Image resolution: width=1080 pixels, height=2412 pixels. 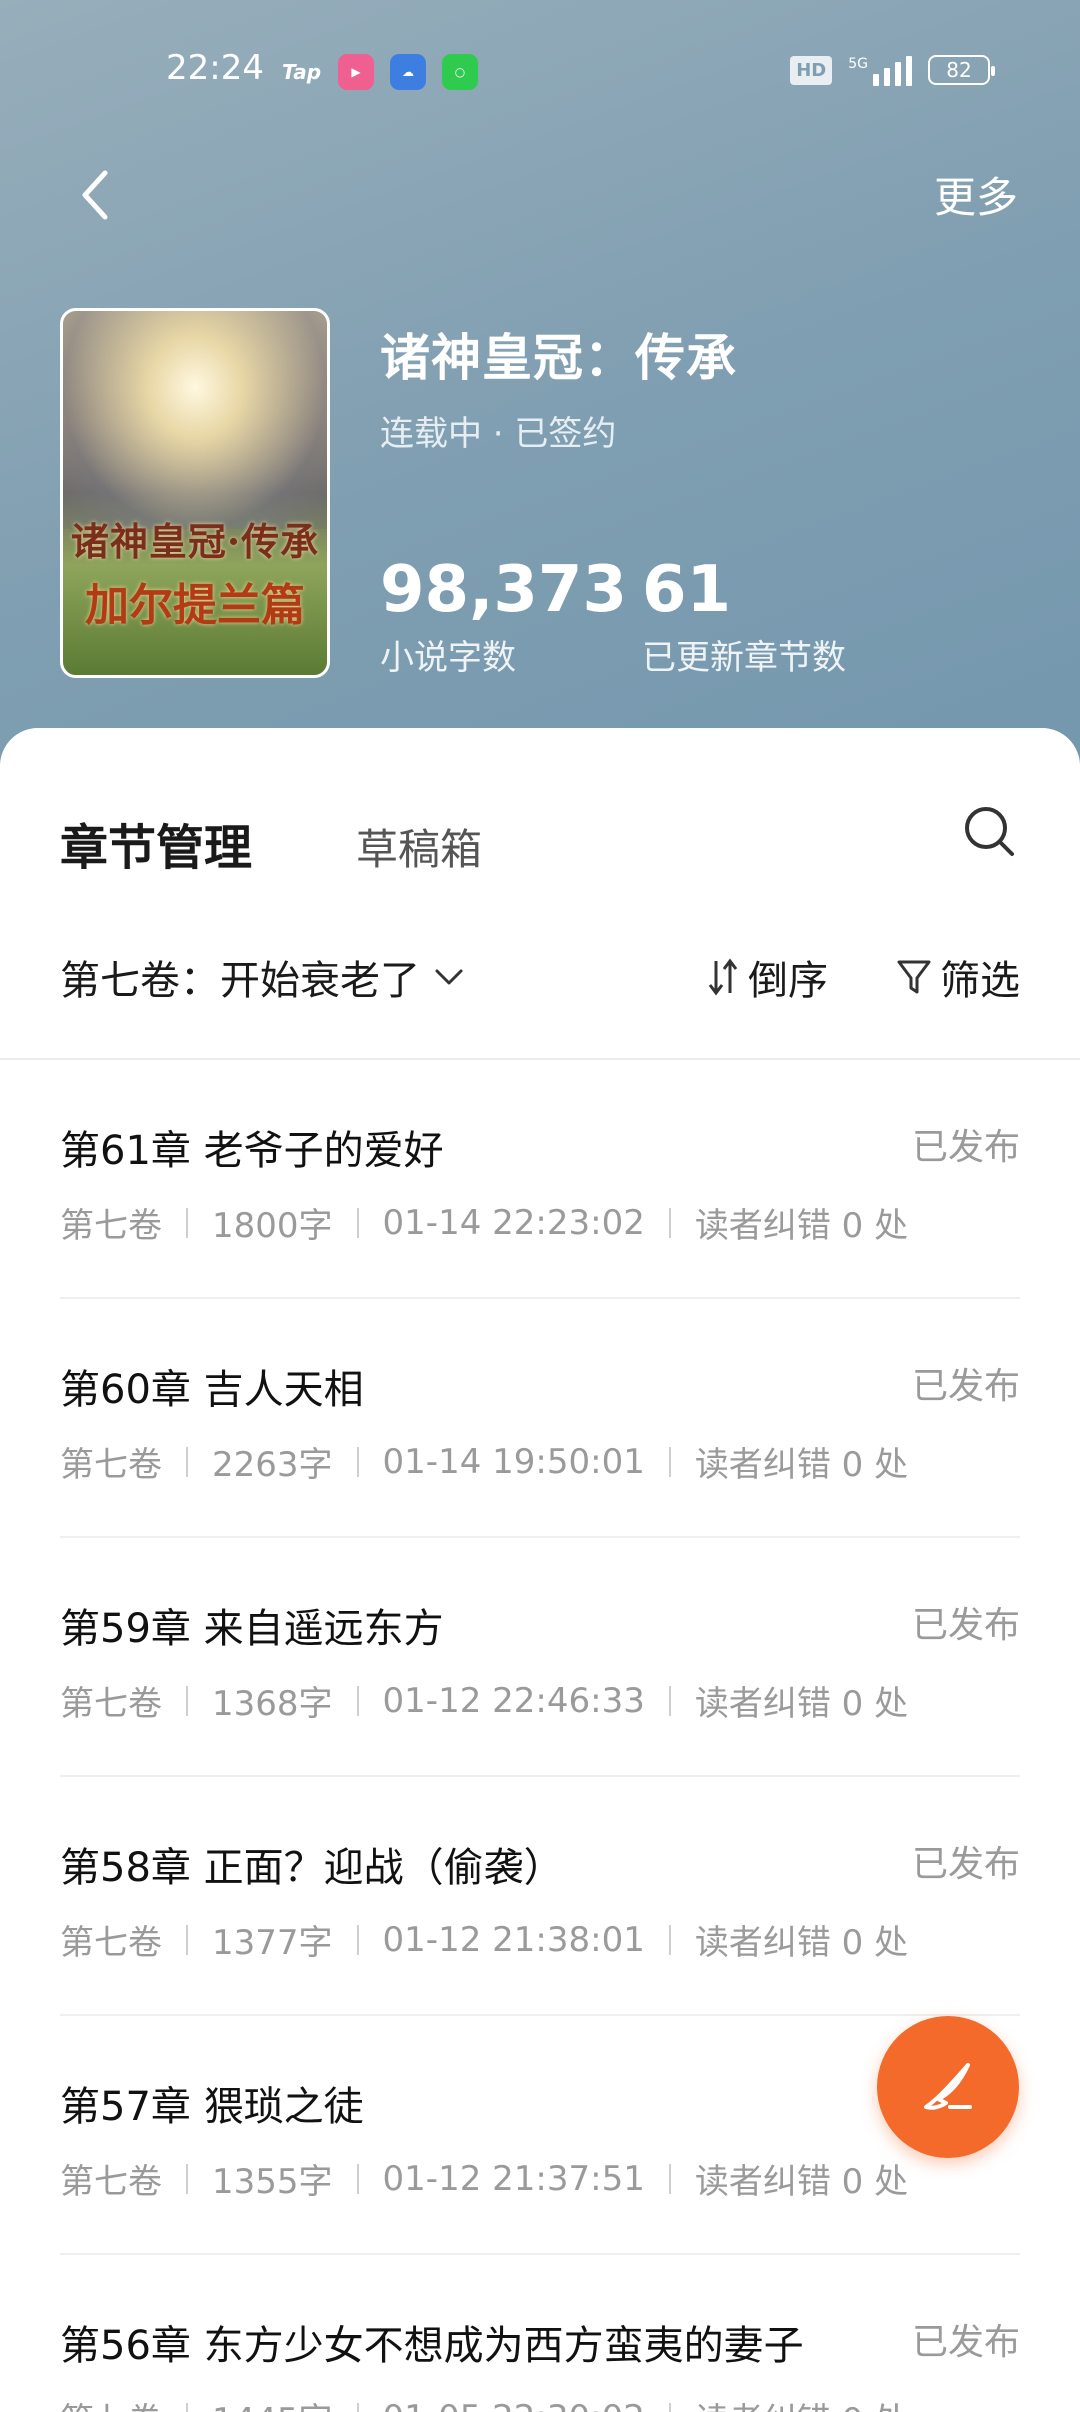 What do you see at coordinates (212, 1390) in the screenshot?
I see `chapter-title: 第60章 吉人天相` at bounding box center [212, 1390].